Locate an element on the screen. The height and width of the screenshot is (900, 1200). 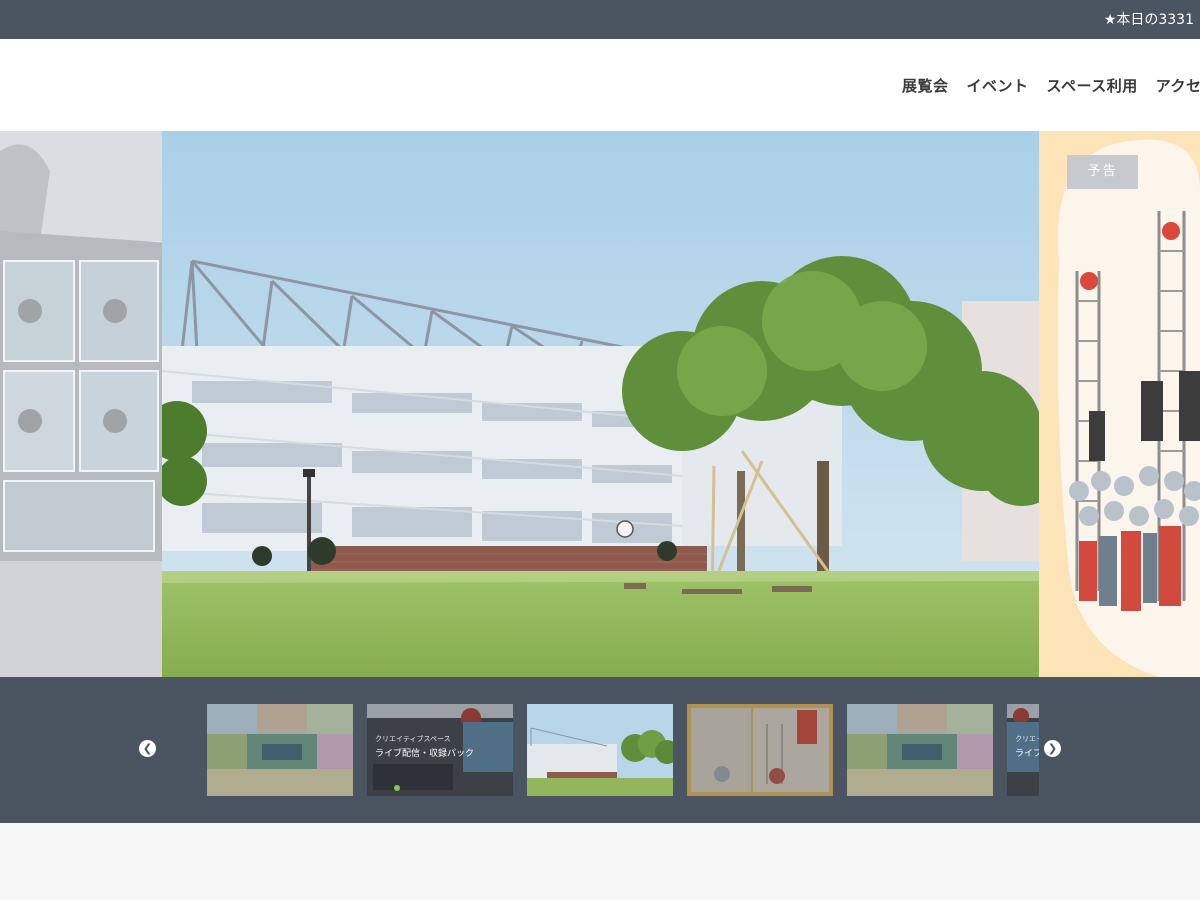
nav-access: アクセ is located at coordinates (1178, 85).